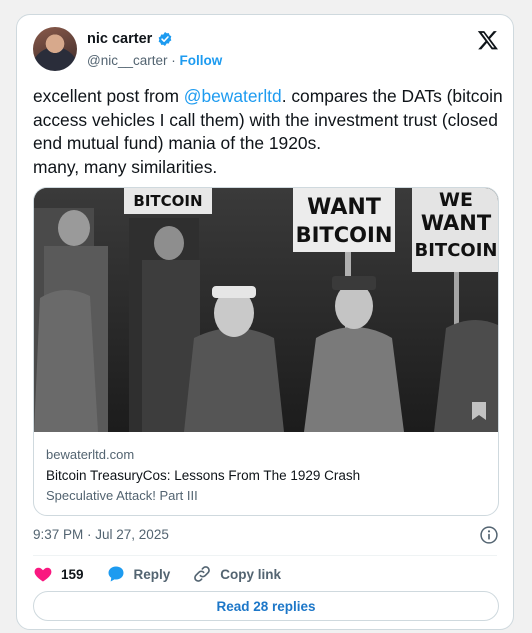 The width and height of the screenshot is (532, 633). What do you see at coordinates (72, 574) in the screenshot?
I see `like-count: 159` at bounding box center [72, 574].